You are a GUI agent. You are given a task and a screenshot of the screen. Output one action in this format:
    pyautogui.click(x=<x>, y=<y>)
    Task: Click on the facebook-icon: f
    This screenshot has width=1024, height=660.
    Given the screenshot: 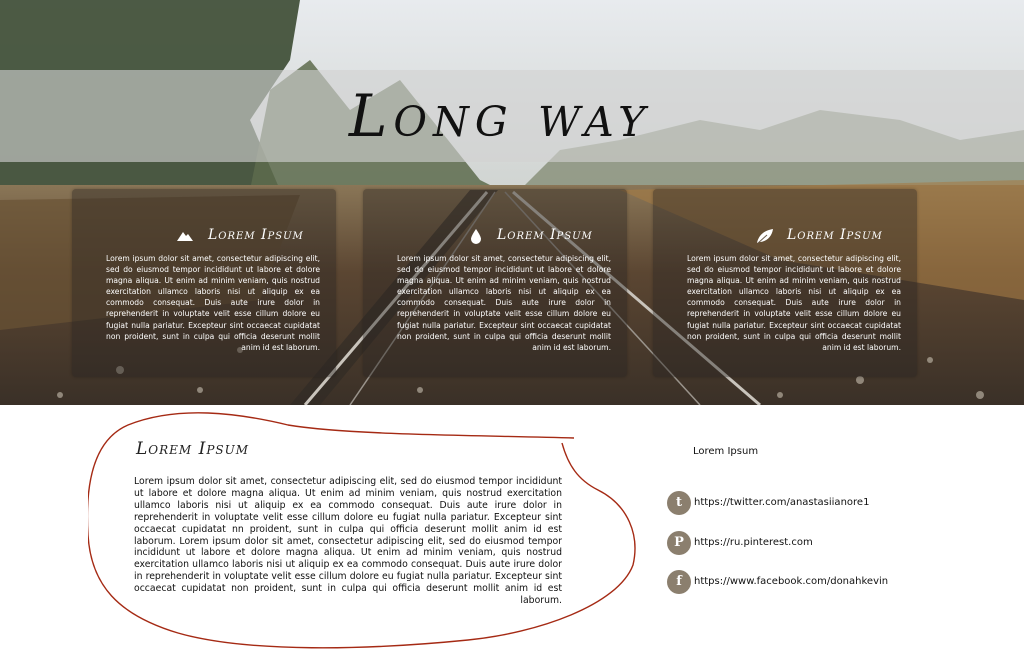 What is the action you would take?
    pyautogui.click(x=679, y=582)
    